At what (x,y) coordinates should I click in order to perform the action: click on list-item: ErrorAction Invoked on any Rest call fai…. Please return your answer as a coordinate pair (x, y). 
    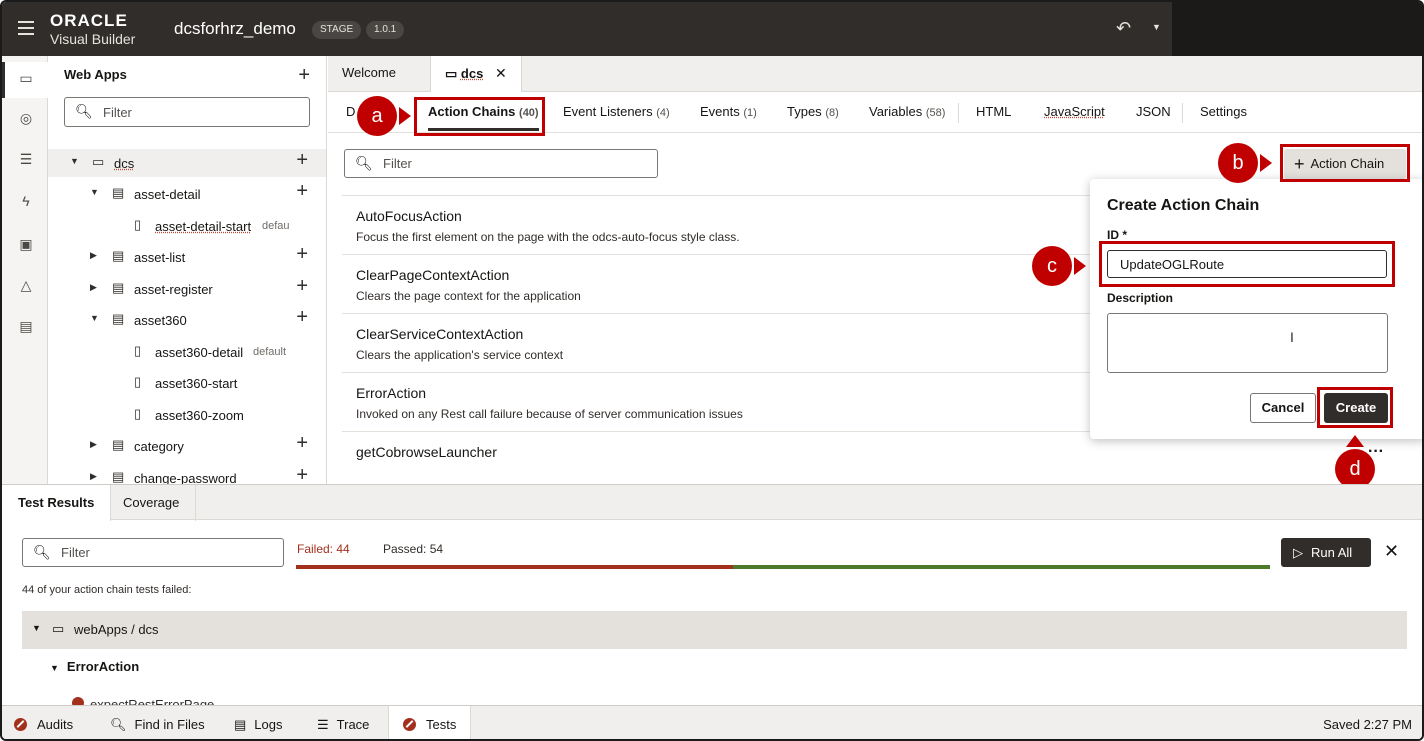
    Looking at the image, I should click on (722, 401).